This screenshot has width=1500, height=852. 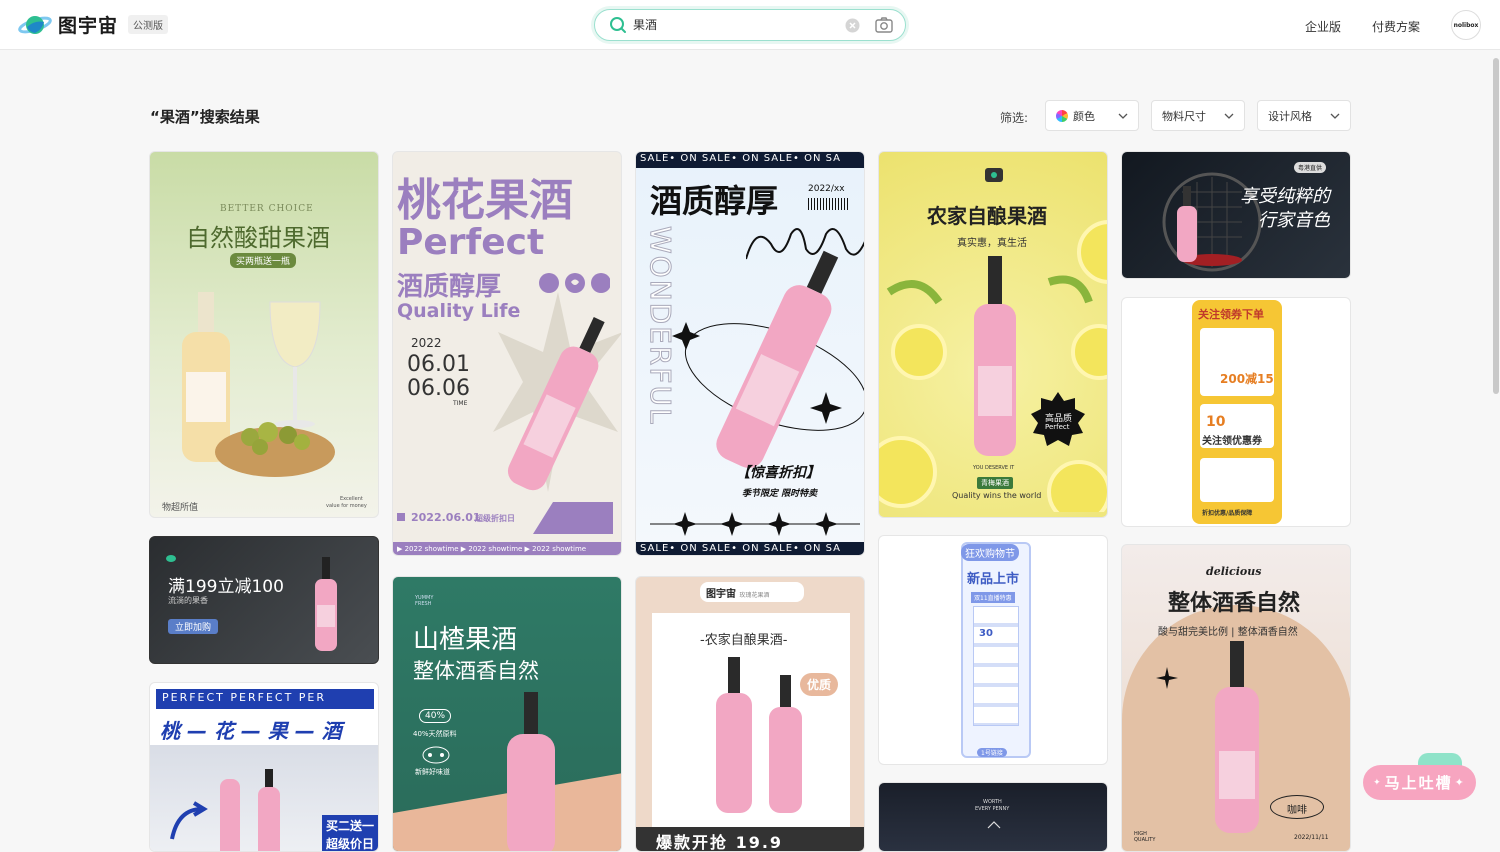 I want to click on card-number: 30, so click(x=986, y=633).